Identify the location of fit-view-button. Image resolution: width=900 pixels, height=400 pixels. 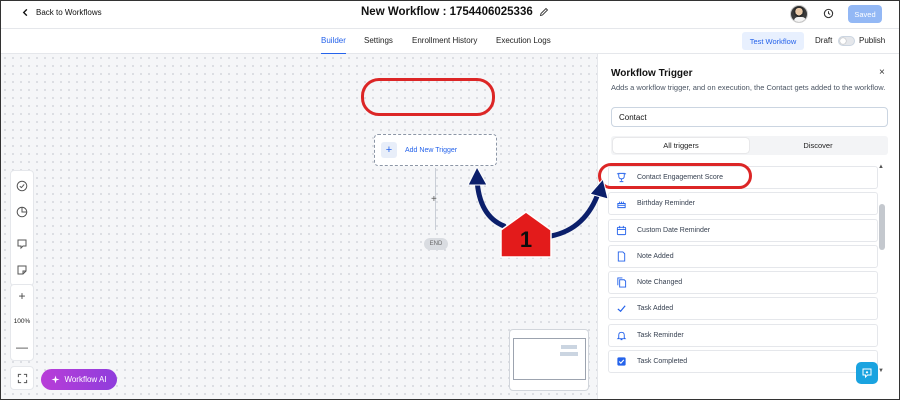
(22, 378).